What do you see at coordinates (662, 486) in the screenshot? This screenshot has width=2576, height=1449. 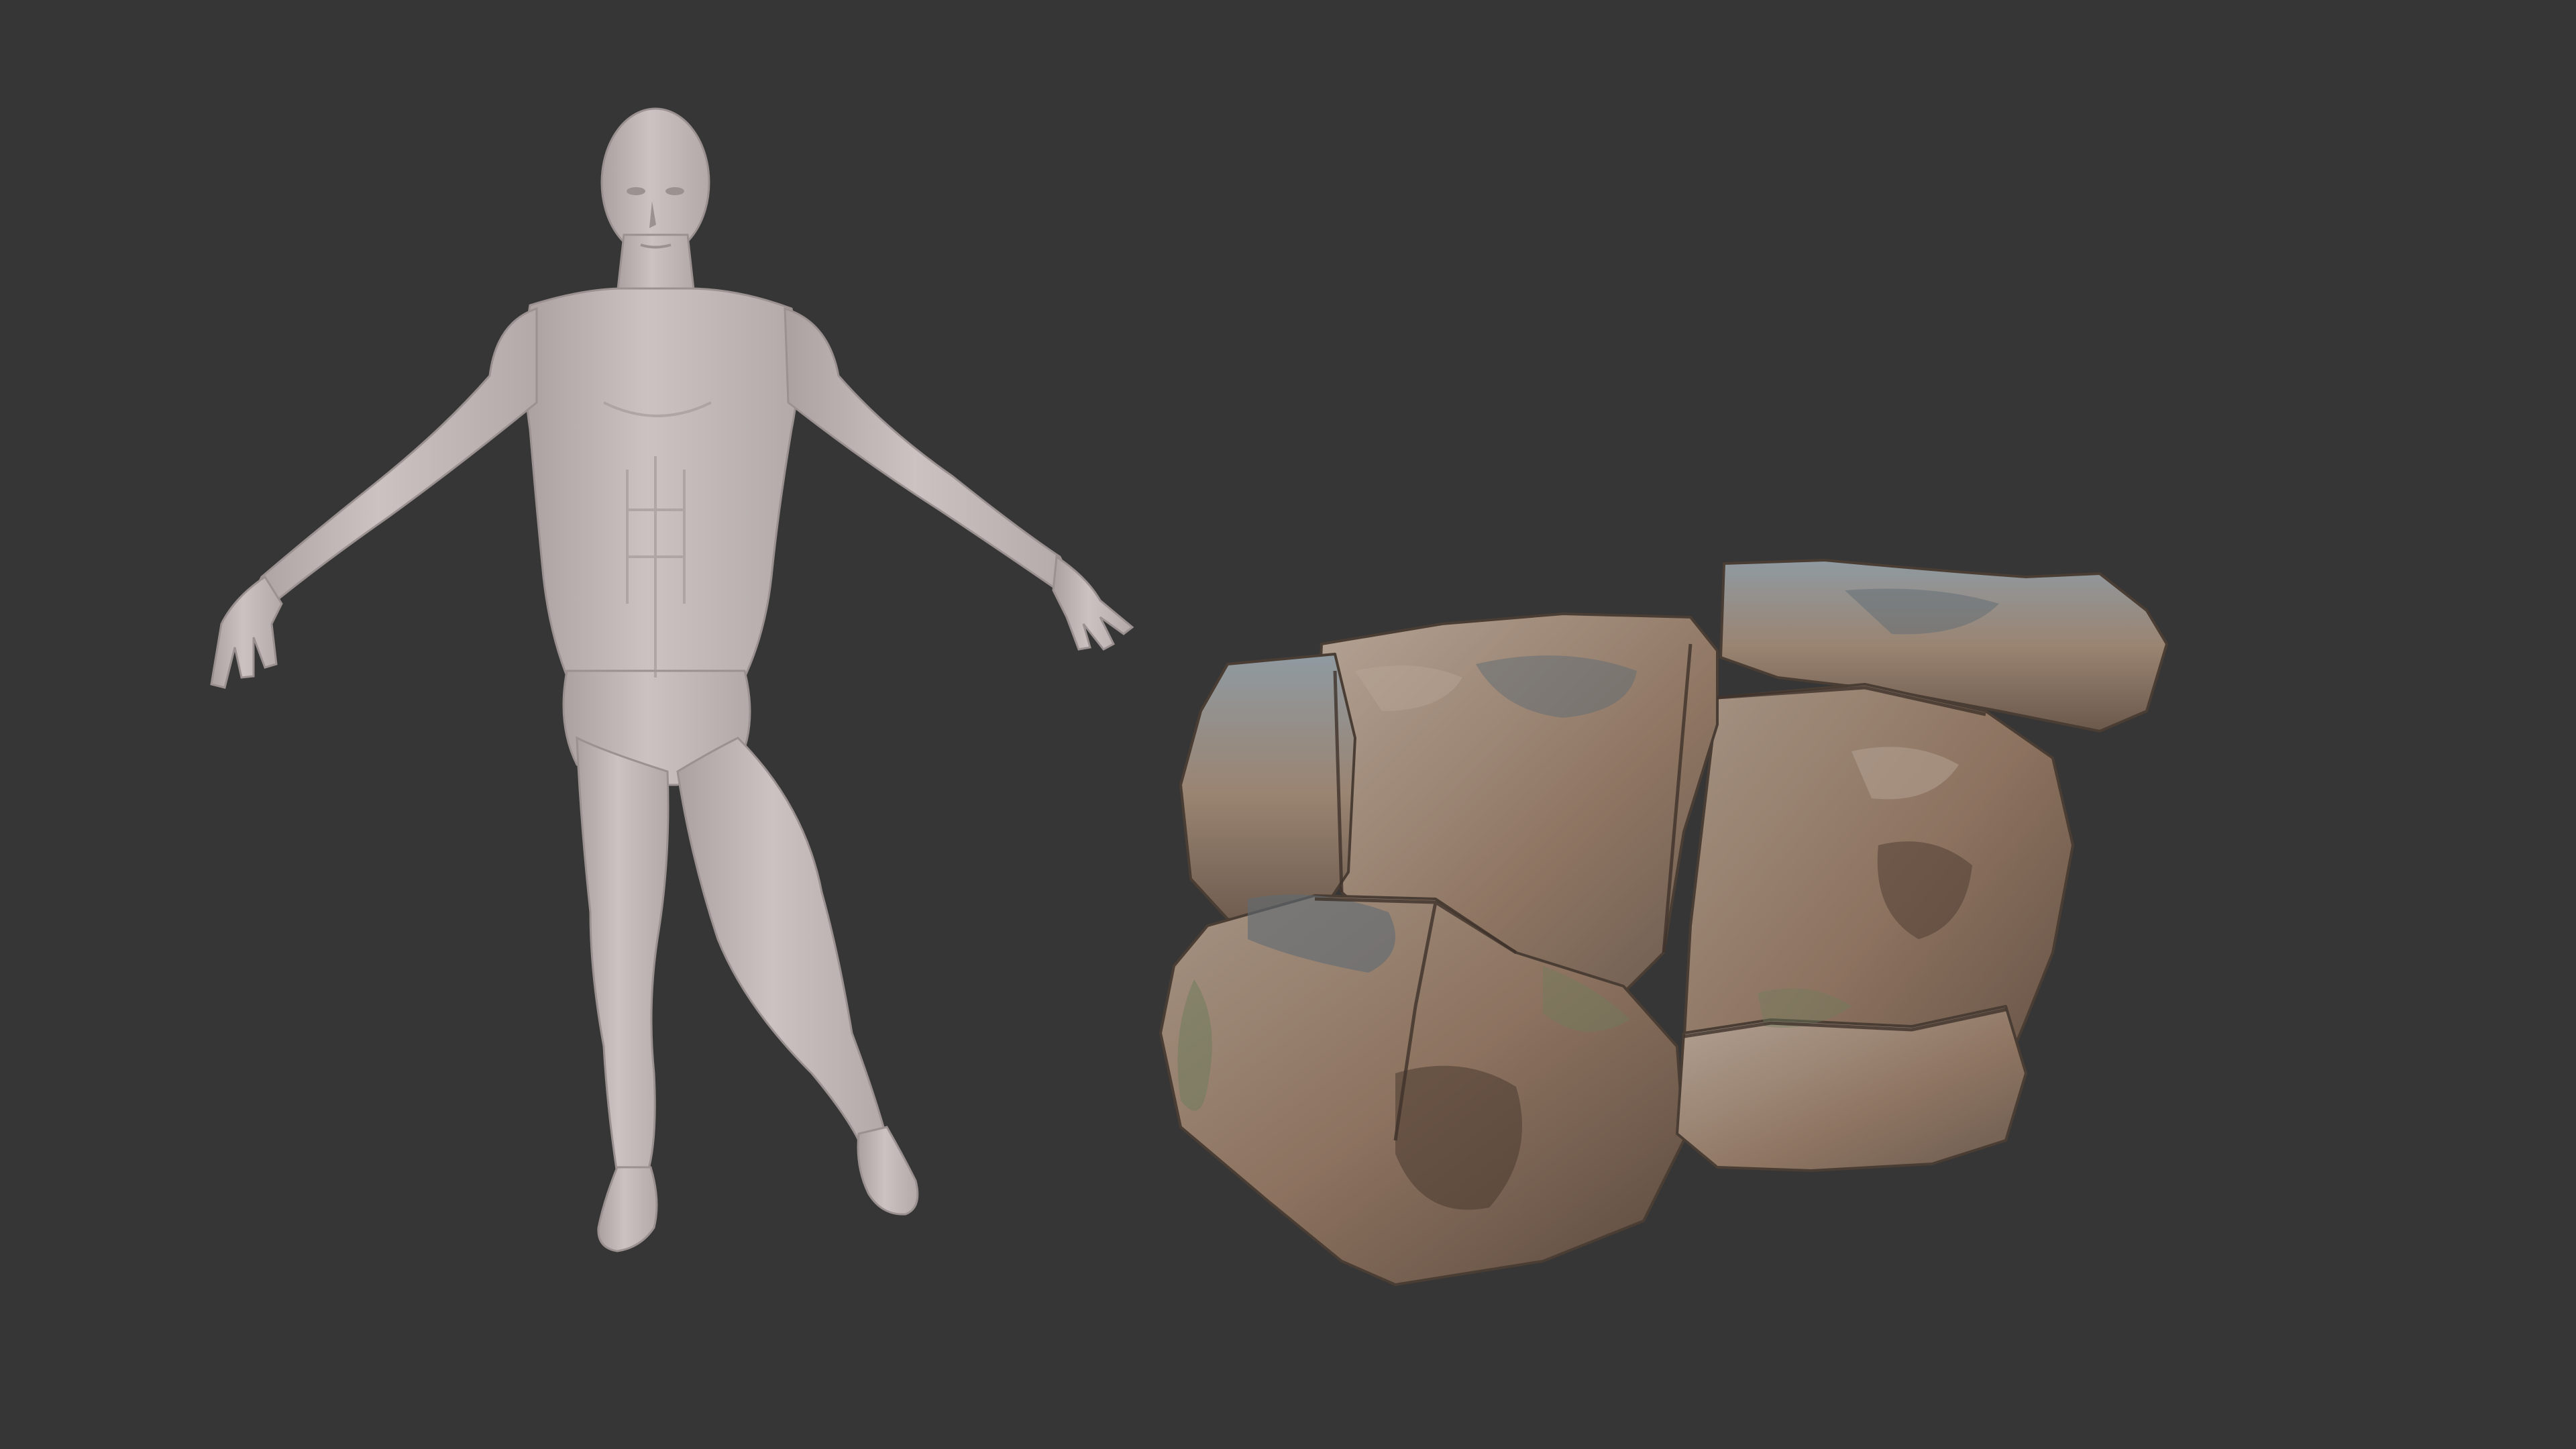 I see `figure-torso` at bounding box center [662, 486].